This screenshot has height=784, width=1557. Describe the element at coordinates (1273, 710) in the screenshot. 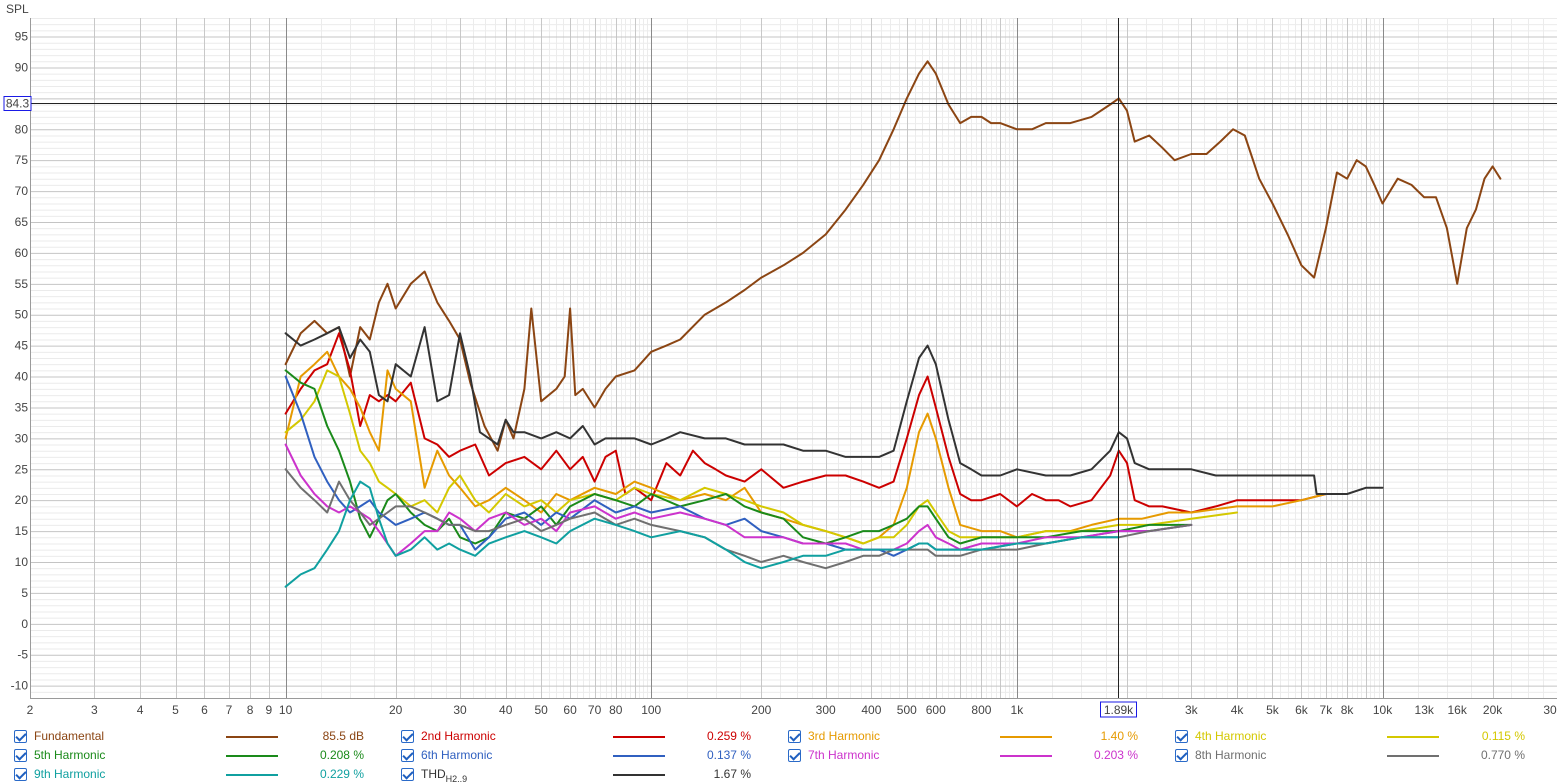

I see `x-tick-label: 5k` at that location.